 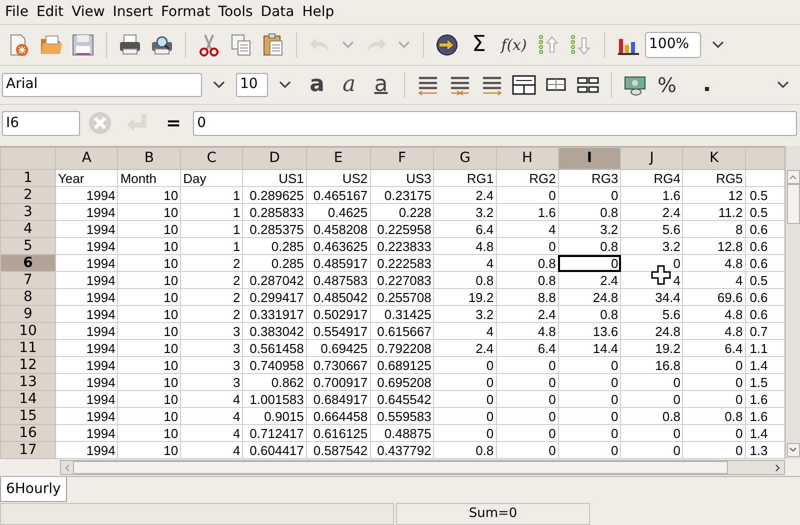 What do you see at coordinates (130, 44) in the screenshot?
I see `printer-icon` at bounding box center [130, 44].